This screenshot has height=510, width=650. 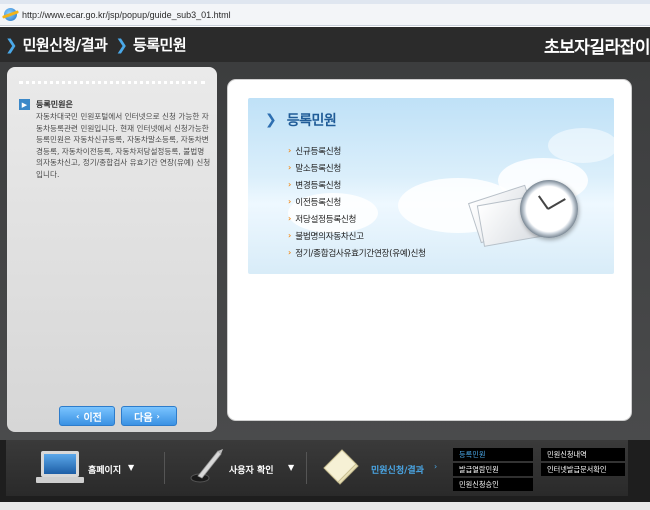 I want to click on link-change-registration: › 변경등록신청, so click(x=357, y=184).